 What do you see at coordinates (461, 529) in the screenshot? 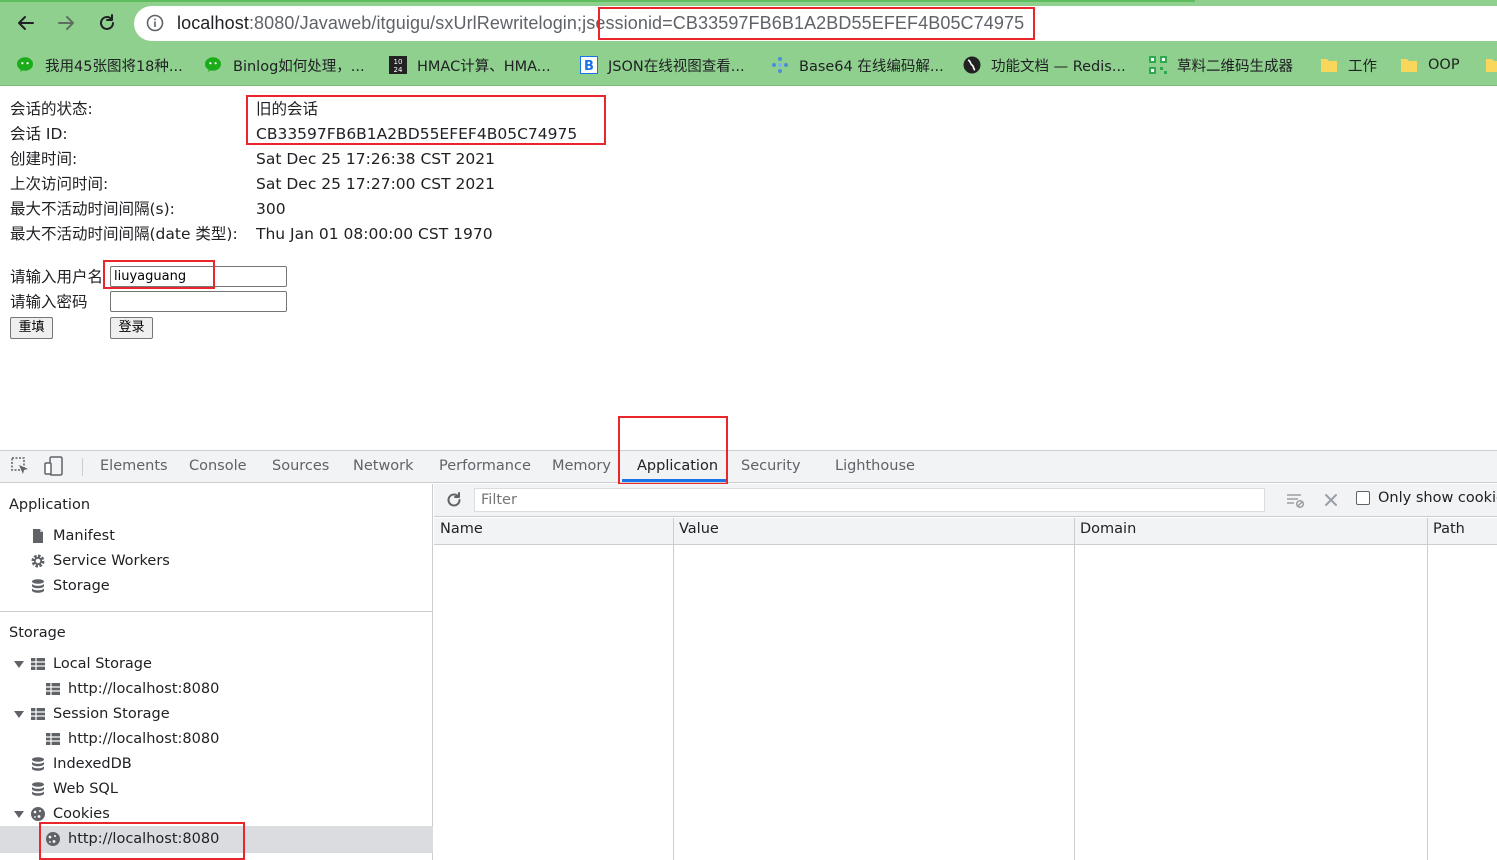
I see `column-header-name: Name` at bounding box center [461, 529].